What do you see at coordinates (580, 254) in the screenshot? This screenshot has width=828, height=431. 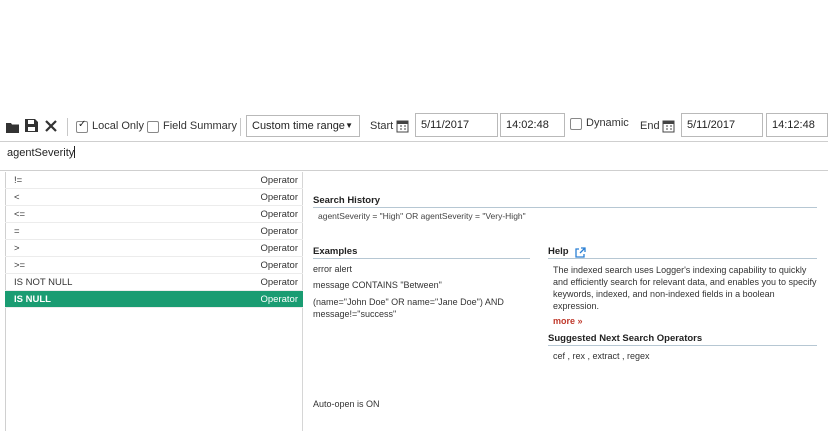 I see `external-link-icon` at bounding box center [580, 254].